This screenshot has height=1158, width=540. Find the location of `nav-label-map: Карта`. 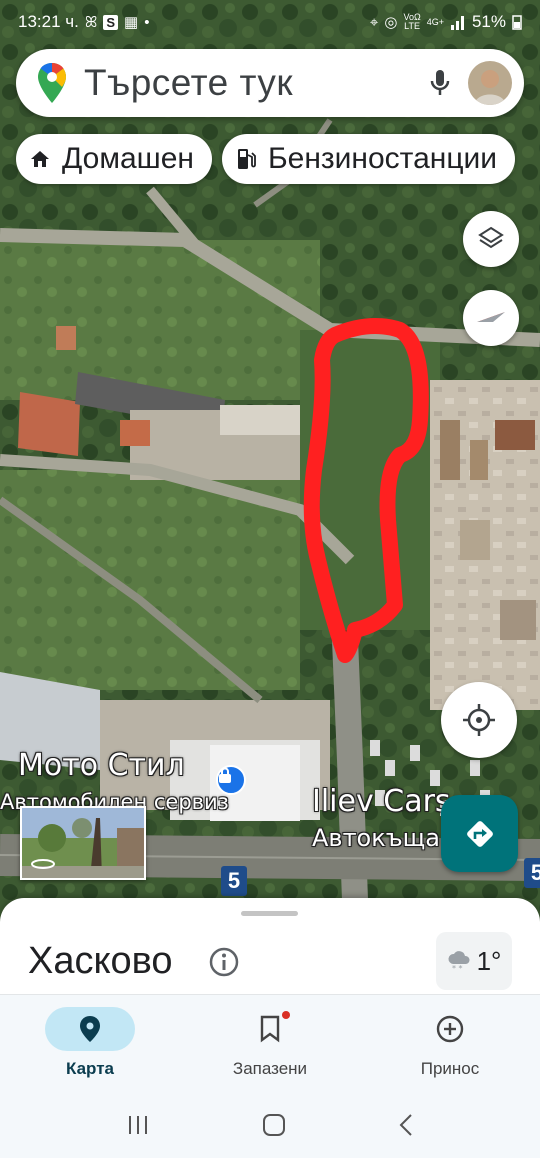

nav-label-map: Карта is located at coordinates (90, 1068).